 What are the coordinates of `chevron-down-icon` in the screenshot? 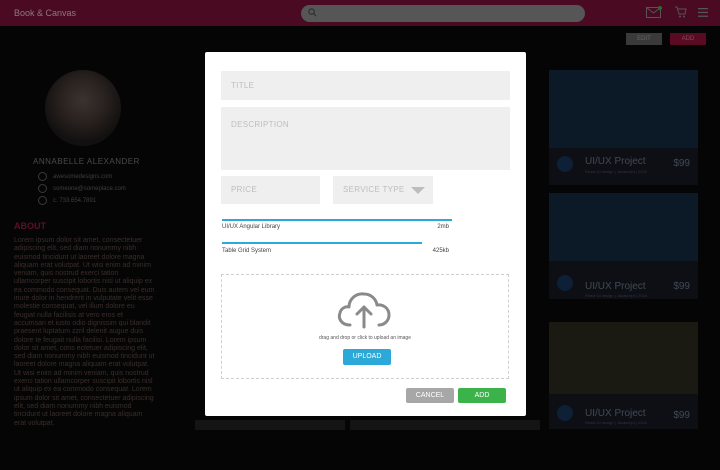 It's located at (418, 190).